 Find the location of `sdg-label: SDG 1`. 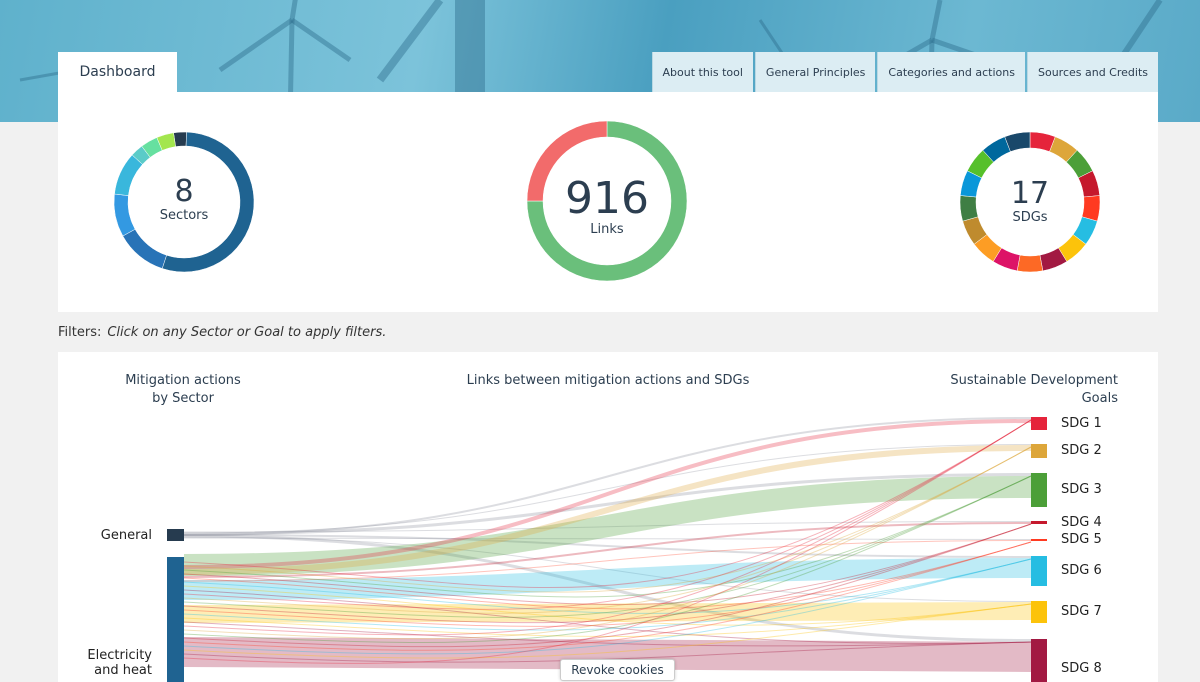

sdg-label: SDG 1 is located at coordinates (1081, 423).